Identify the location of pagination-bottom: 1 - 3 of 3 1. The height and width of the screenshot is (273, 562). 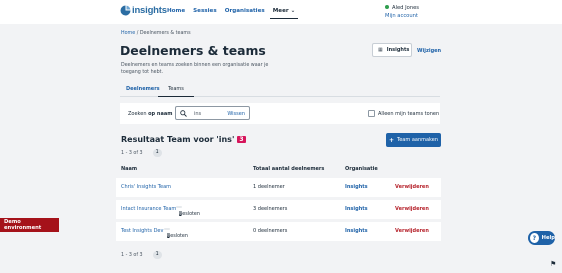
(141, 255).